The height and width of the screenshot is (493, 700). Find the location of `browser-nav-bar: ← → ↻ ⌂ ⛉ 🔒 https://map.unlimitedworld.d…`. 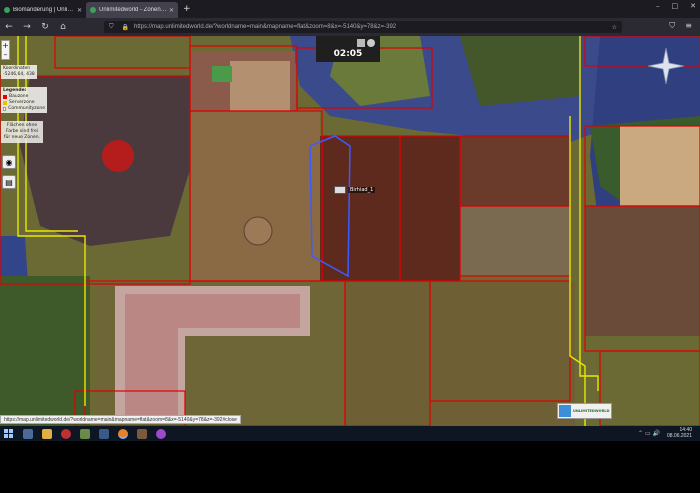

browser-nav-bar: ← → ↻ ⌂ ⛉ 🔒 https://map.unlimitedworld.d… is located at coordinates (350, 27).